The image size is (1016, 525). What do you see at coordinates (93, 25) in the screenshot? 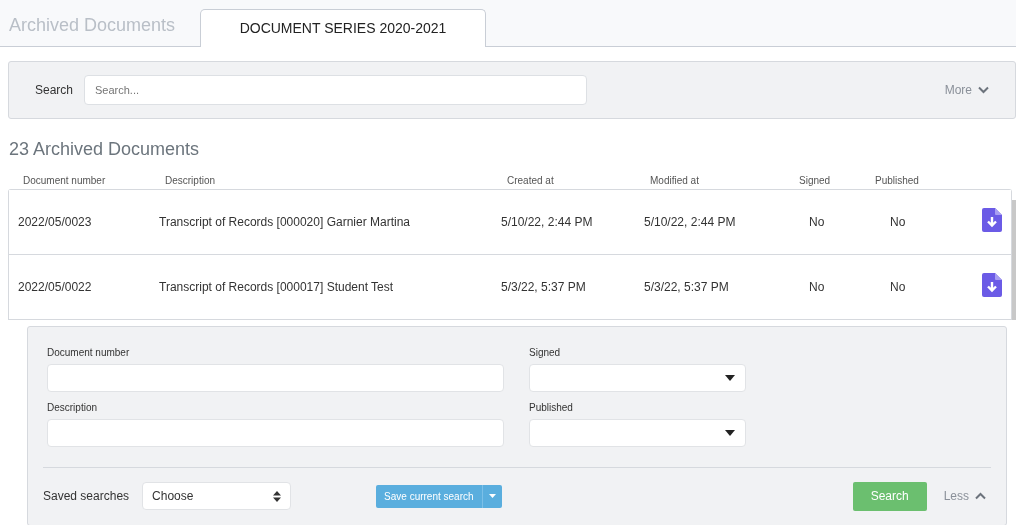
I see `page-title: Archived Documents` at bounding box center [93, 25].